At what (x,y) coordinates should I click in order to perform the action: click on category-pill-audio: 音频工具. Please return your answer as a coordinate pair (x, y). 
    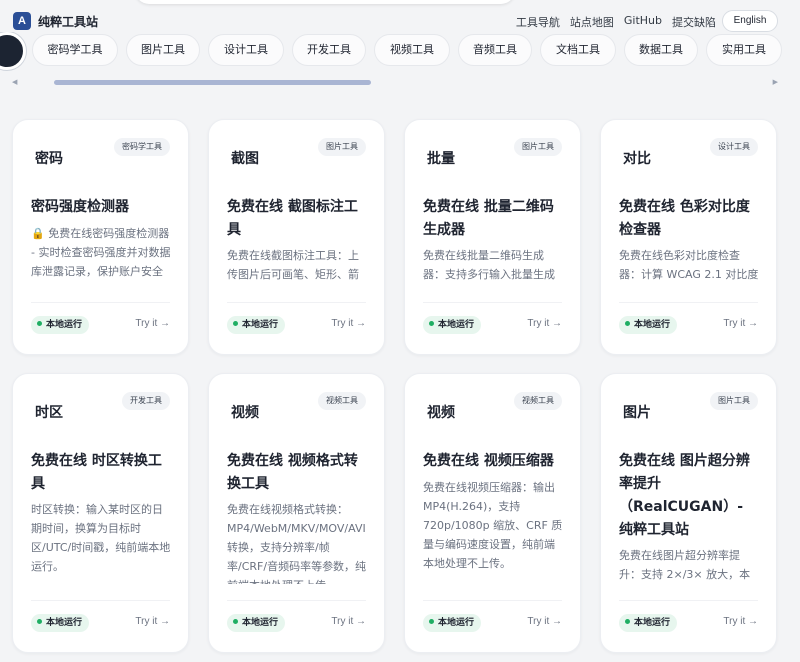
    Looking at the image, I should click on (495, 50).